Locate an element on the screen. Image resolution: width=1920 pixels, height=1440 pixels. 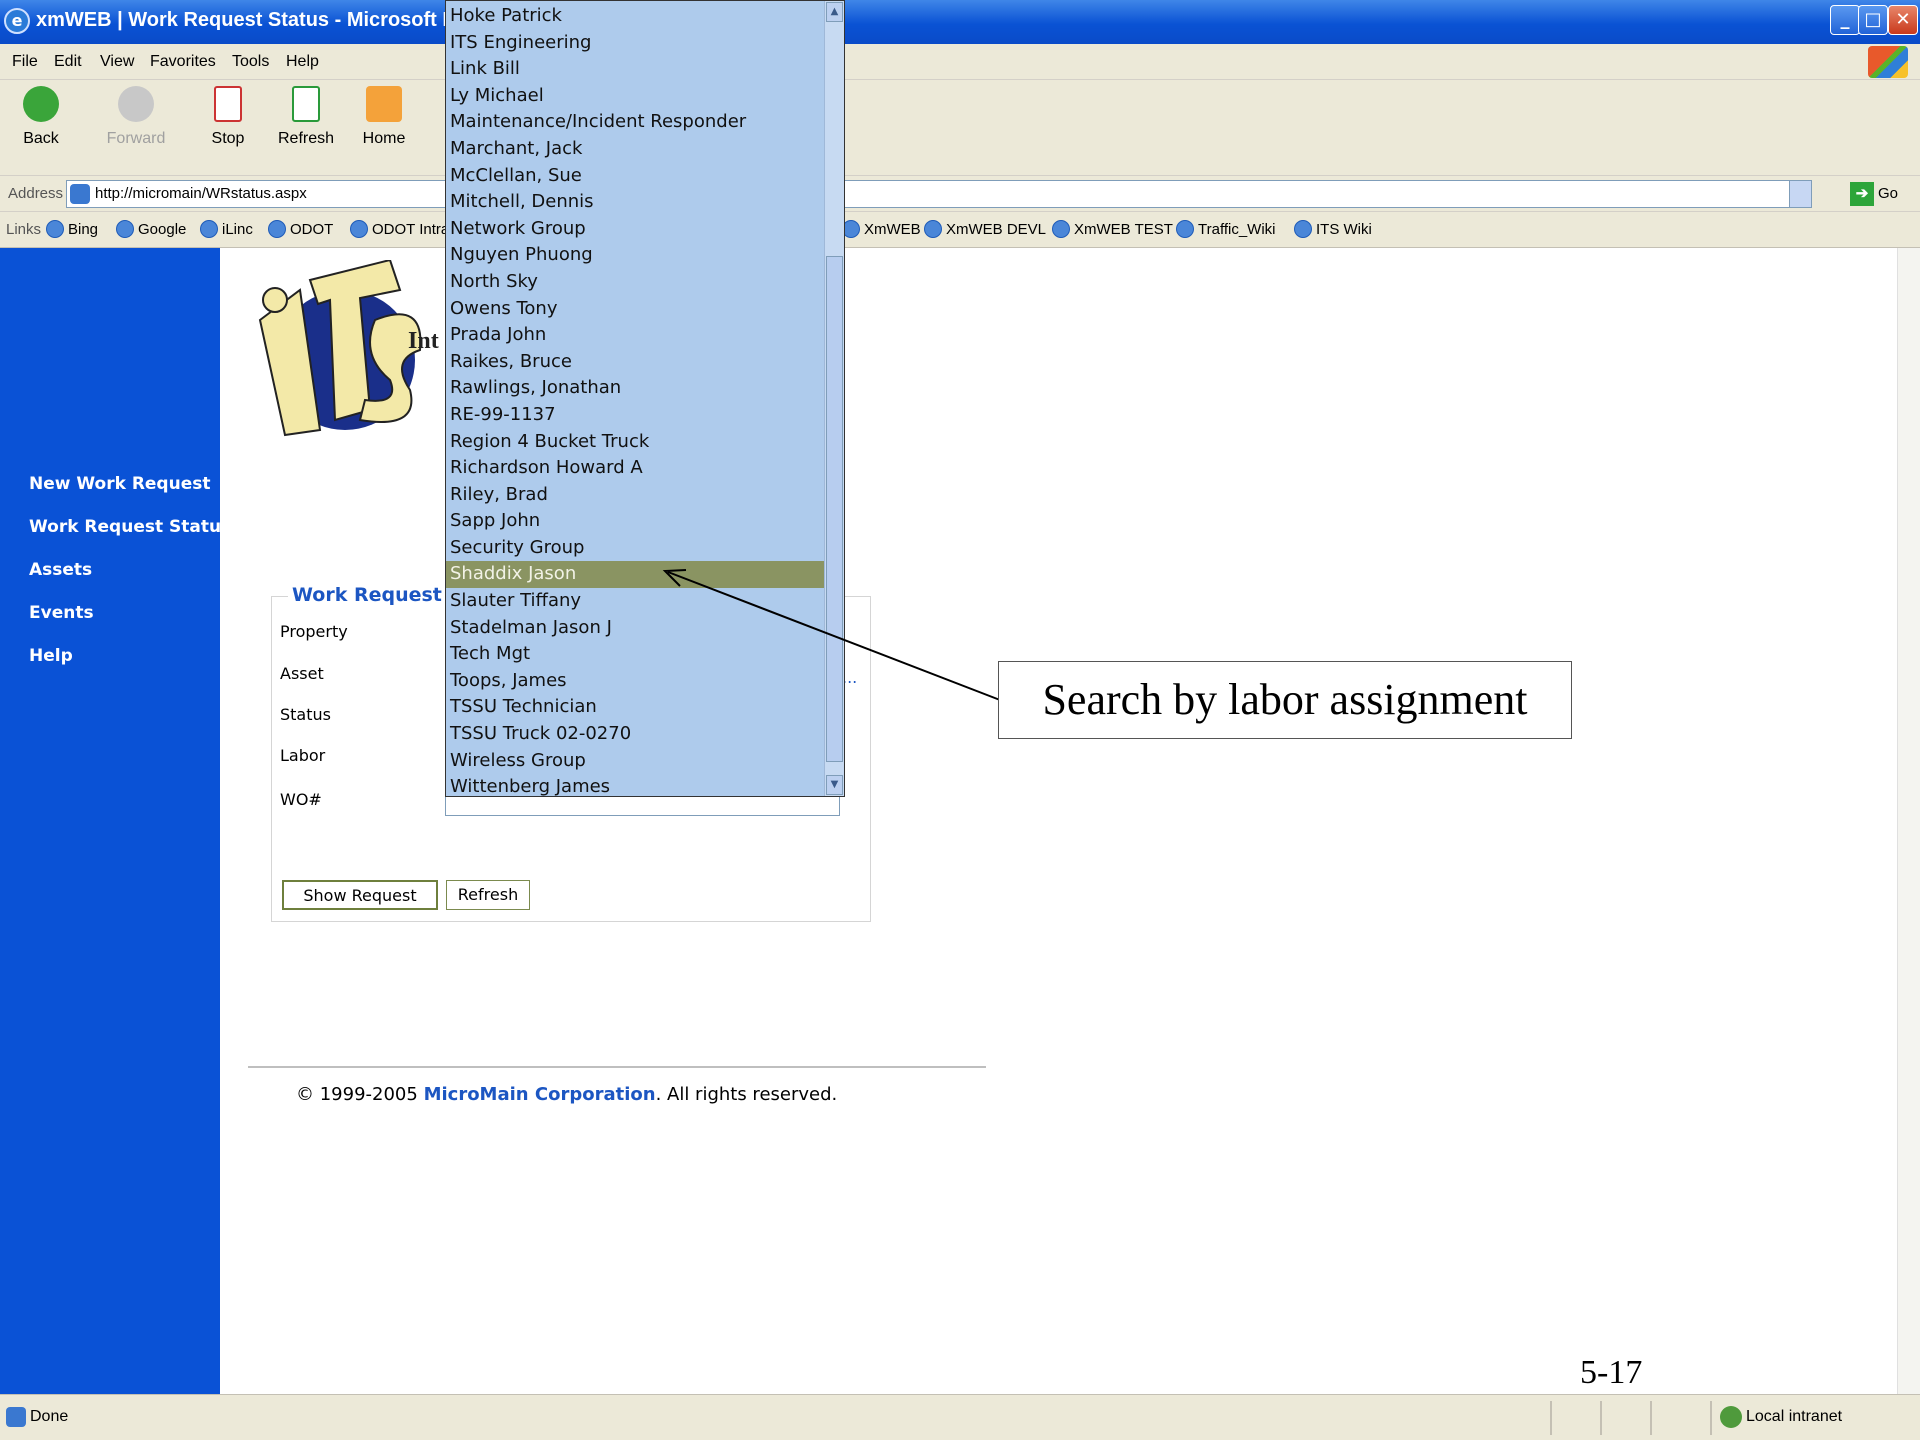
refresh-form-button: Refresh is located at coordinates (488, 895).